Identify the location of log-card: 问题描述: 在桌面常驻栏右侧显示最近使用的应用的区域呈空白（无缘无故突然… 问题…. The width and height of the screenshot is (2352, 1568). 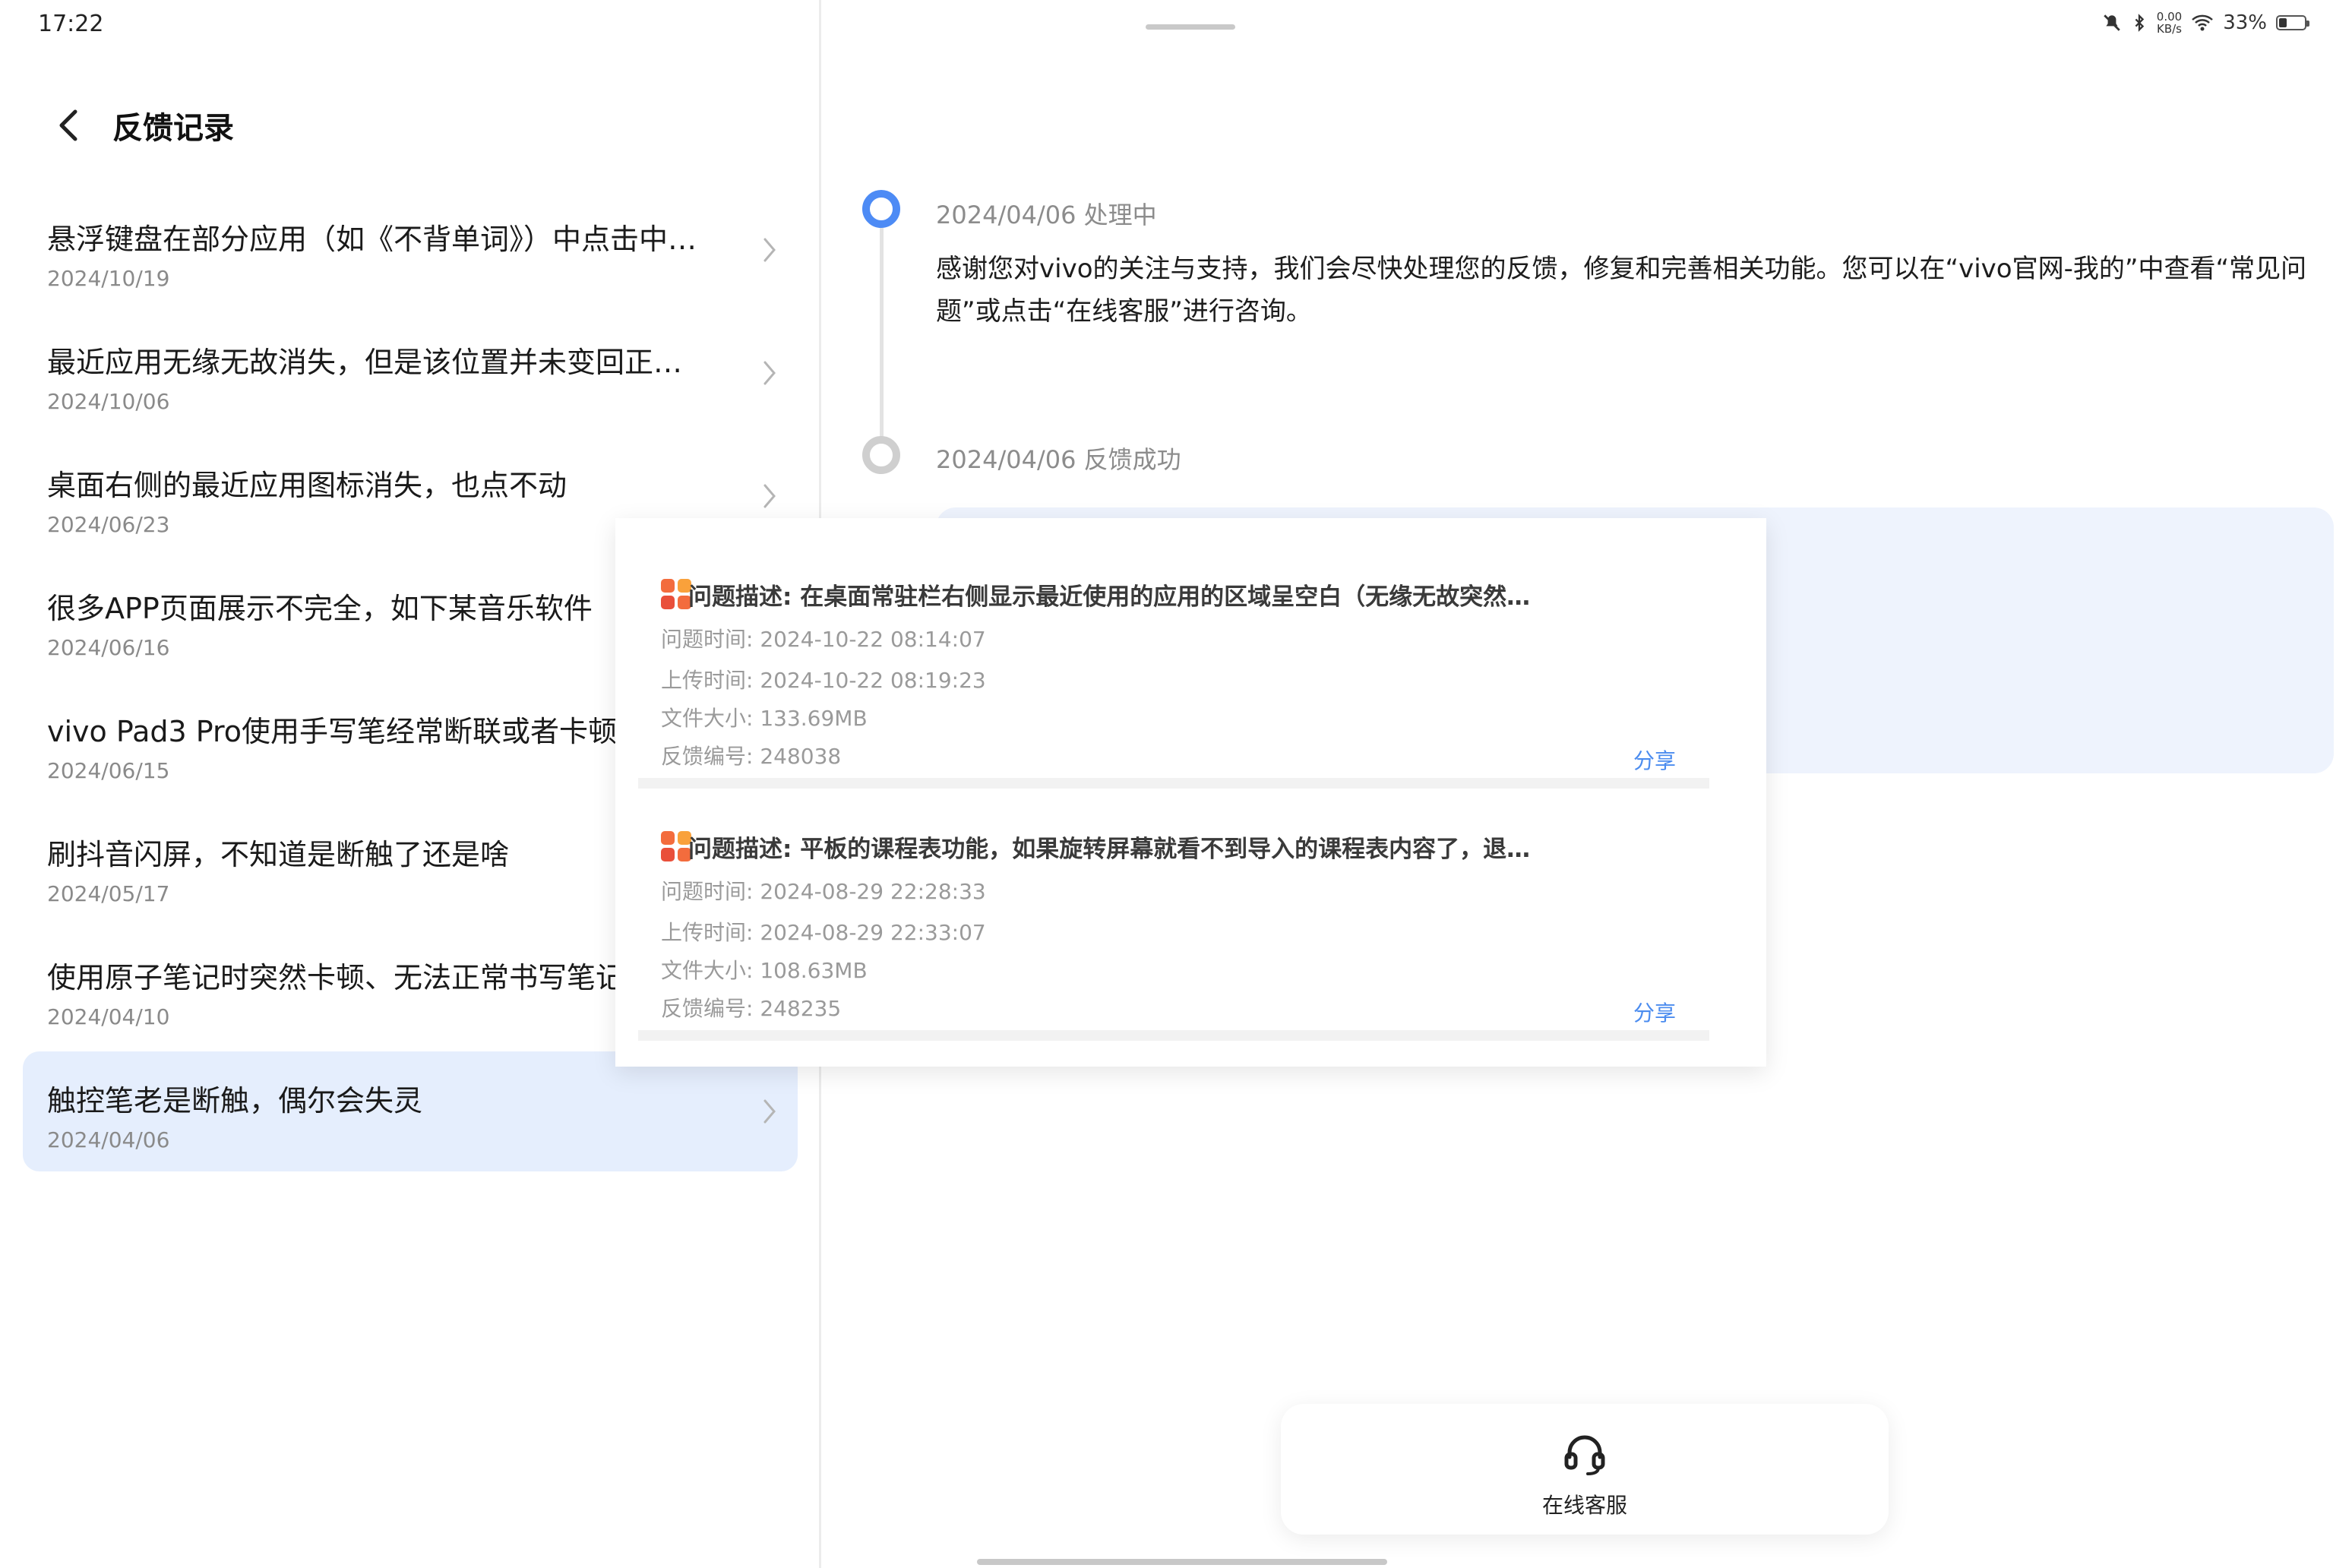
(1173, 661).